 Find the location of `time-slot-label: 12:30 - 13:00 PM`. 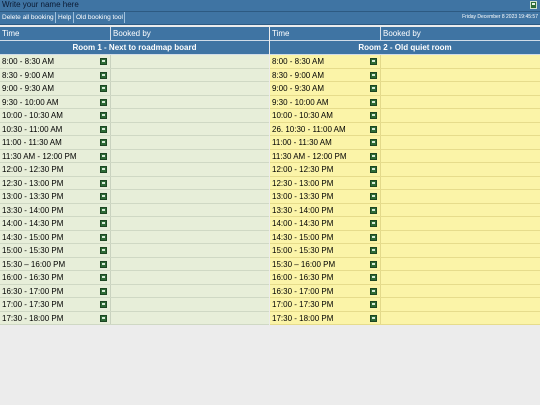

time-slot-label: 12:30 - 13:00 PM is located at coordinates (325, 182).